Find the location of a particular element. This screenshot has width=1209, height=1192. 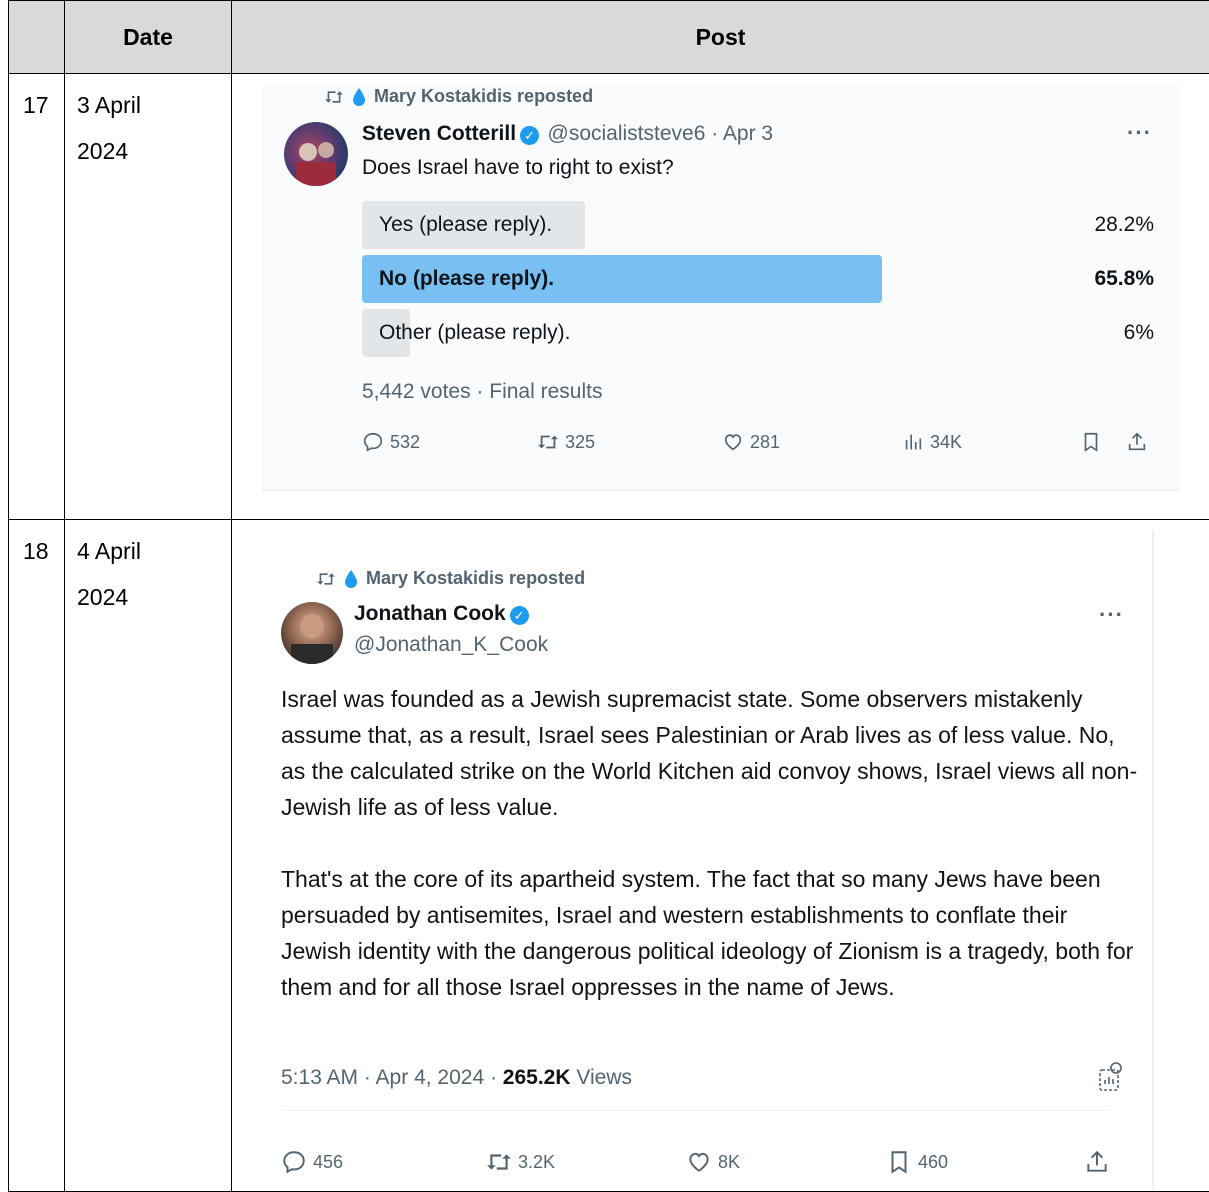

repost-button: 3.2K is located at coordinates (520, 1162).